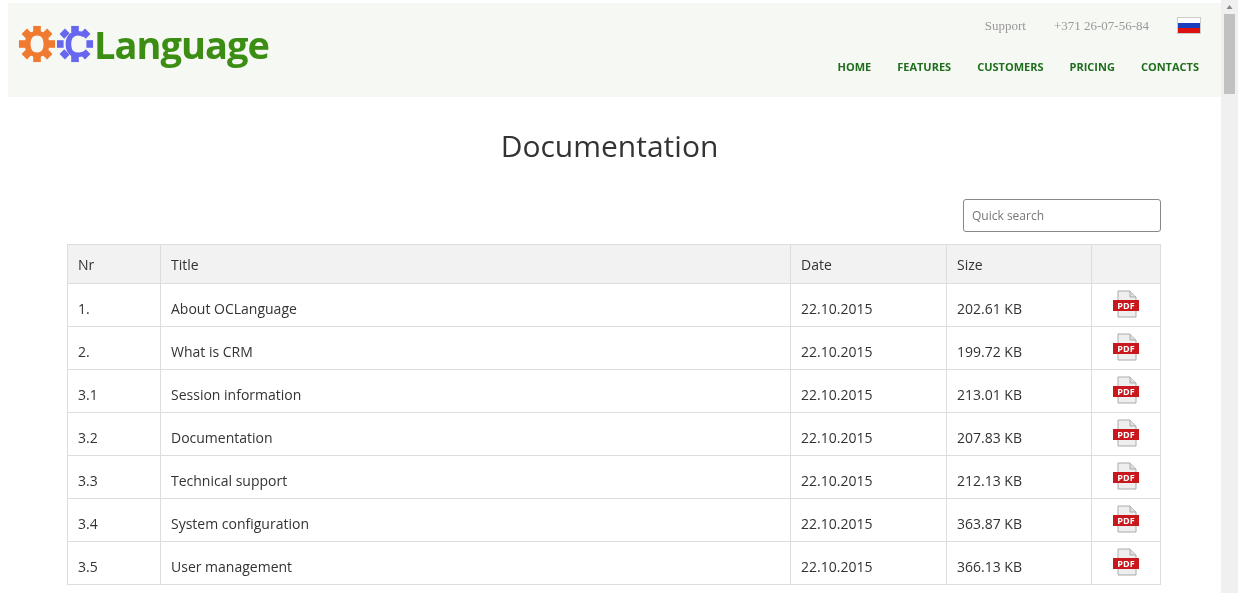 The height and width of the screenshot is (593, 1238). I want to click on table-cell: 363.87 KB, so click(1019, 520).